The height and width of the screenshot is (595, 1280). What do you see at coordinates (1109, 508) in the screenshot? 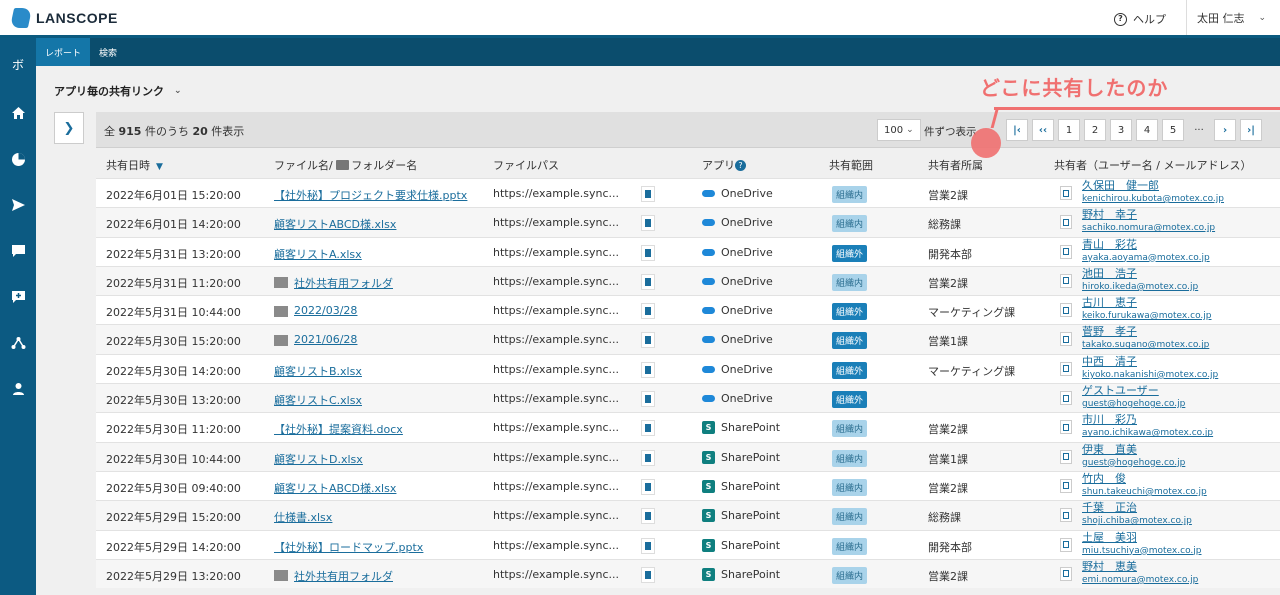
I see `sharer-name-link: 千葉 正治` at bounding box center [1109, 508].